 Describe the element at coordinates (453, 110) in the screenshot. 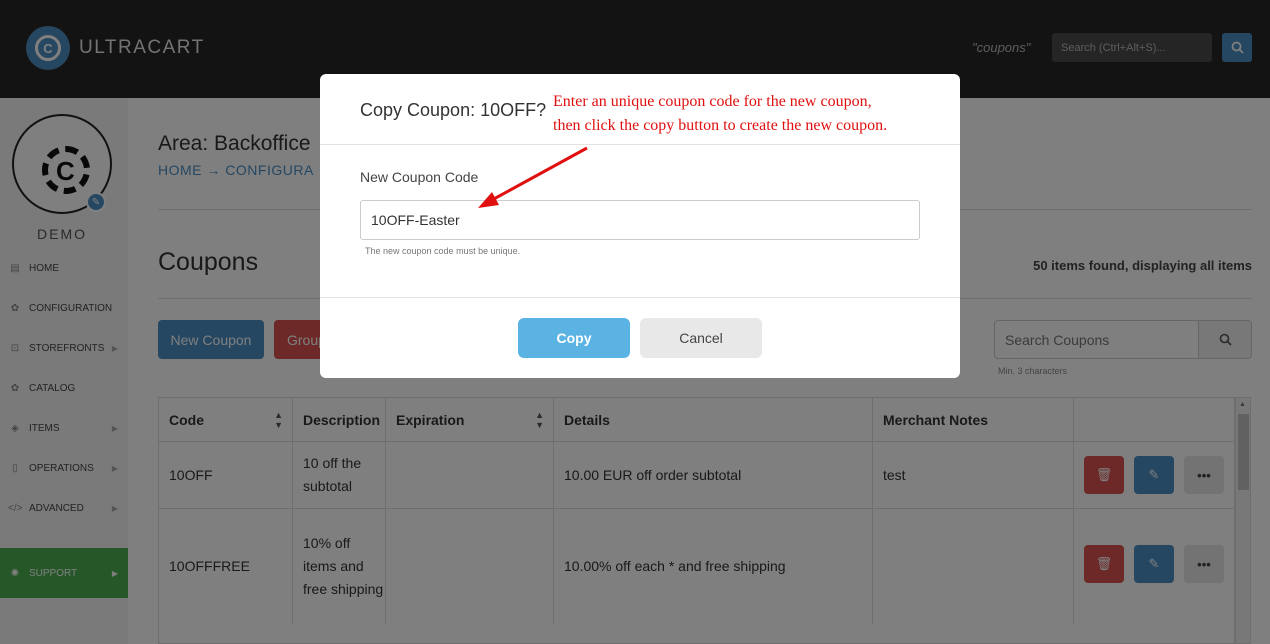

I see `dialog-title: Copy Coupon: 10OFF?` at that location.